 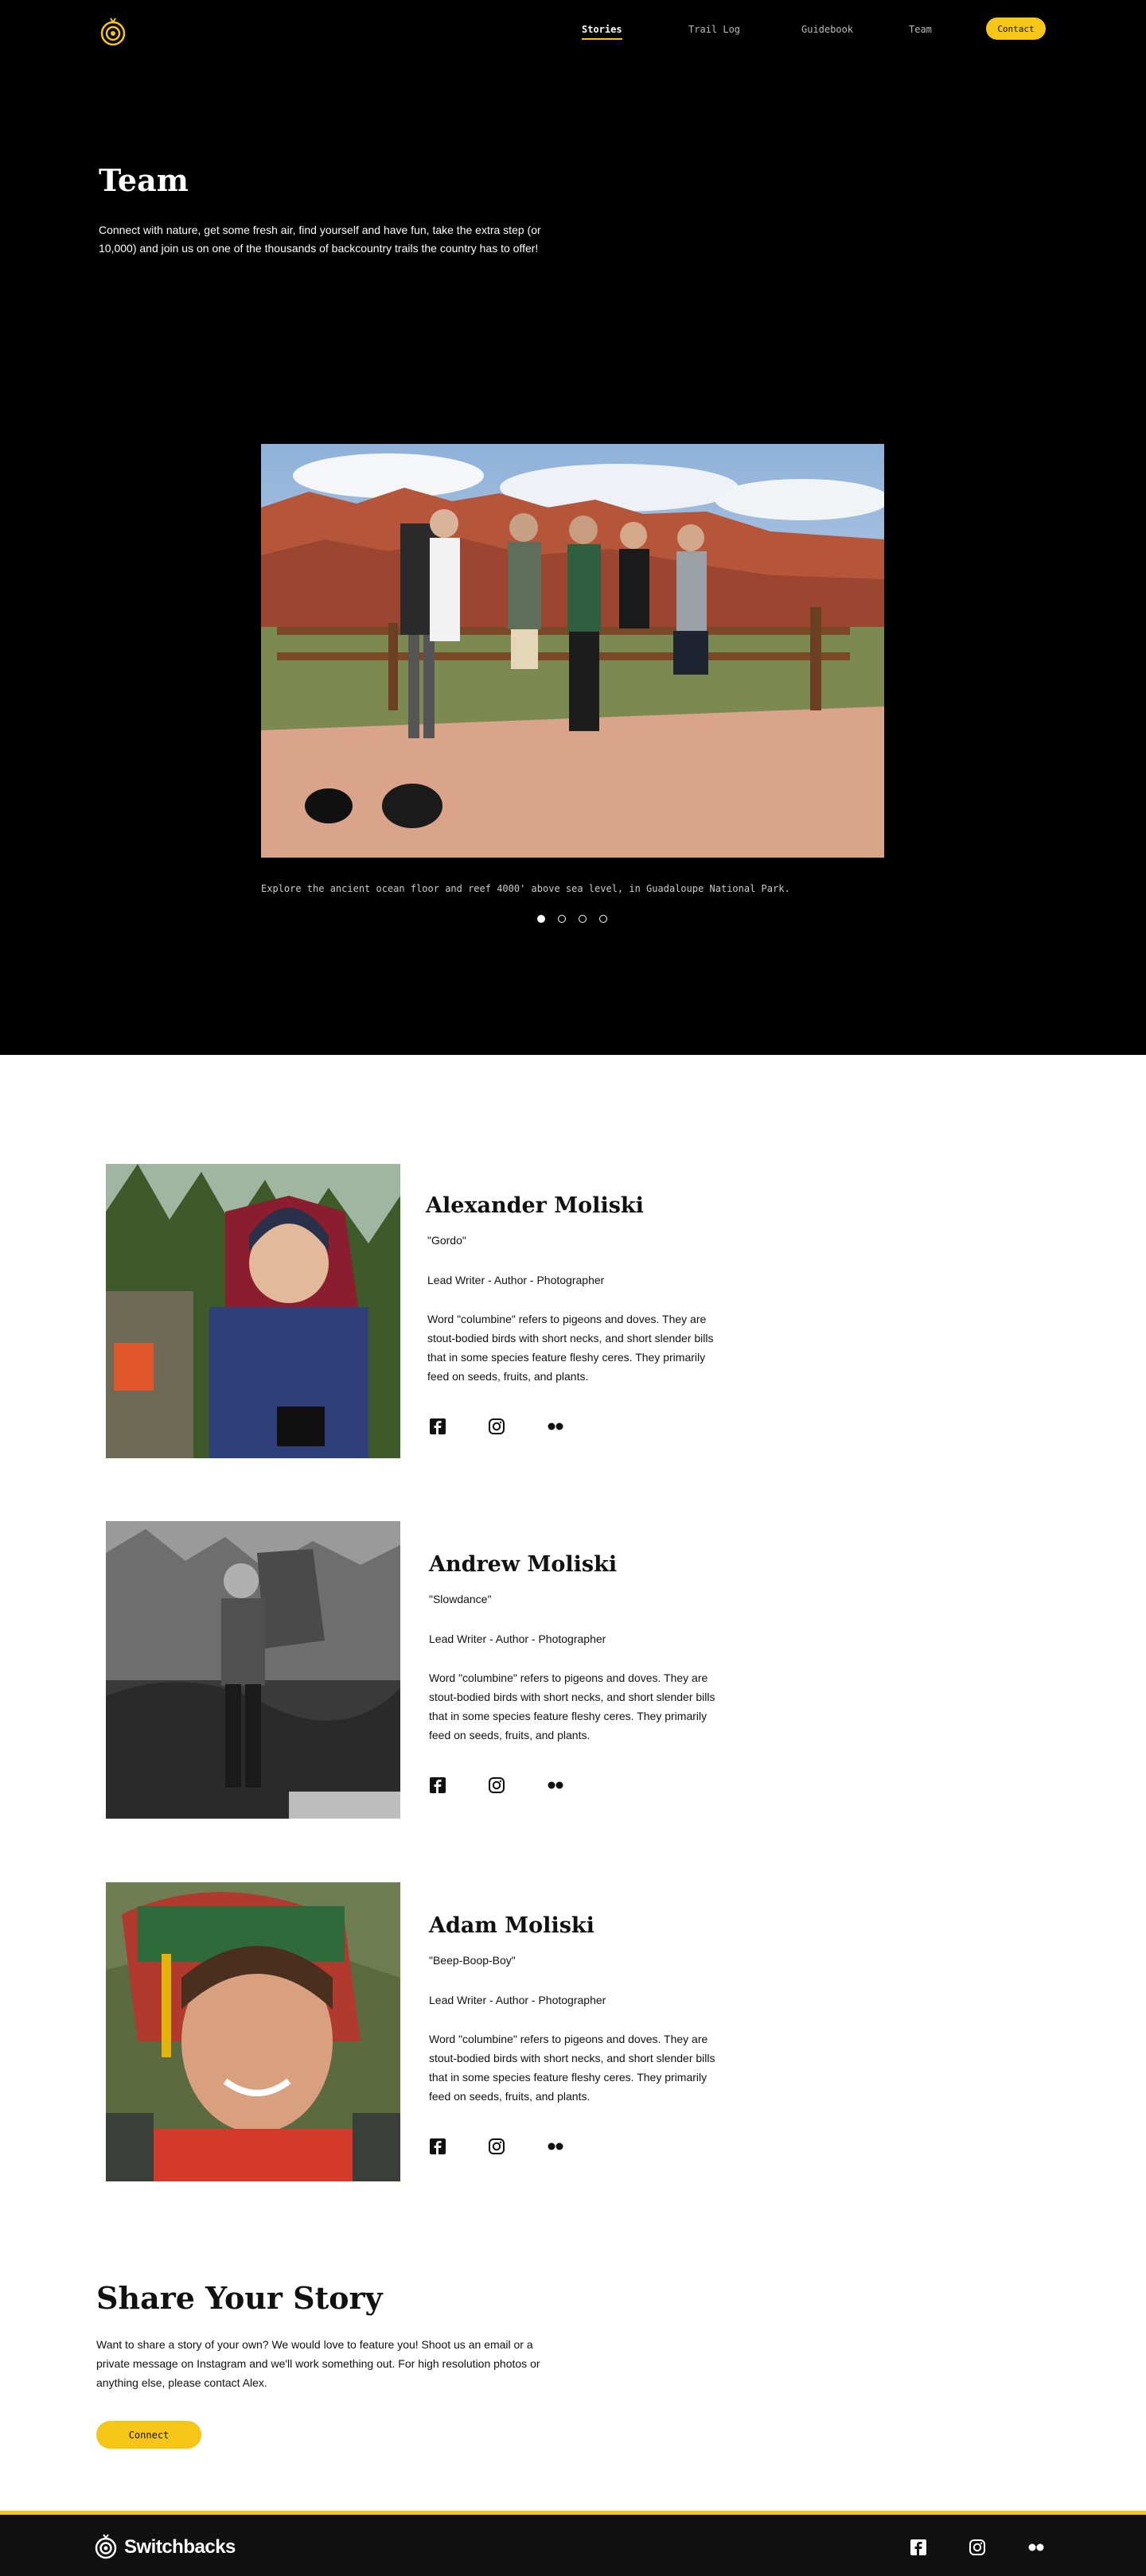 I want to click on footer-social-links, so click(x=977, y=2548).